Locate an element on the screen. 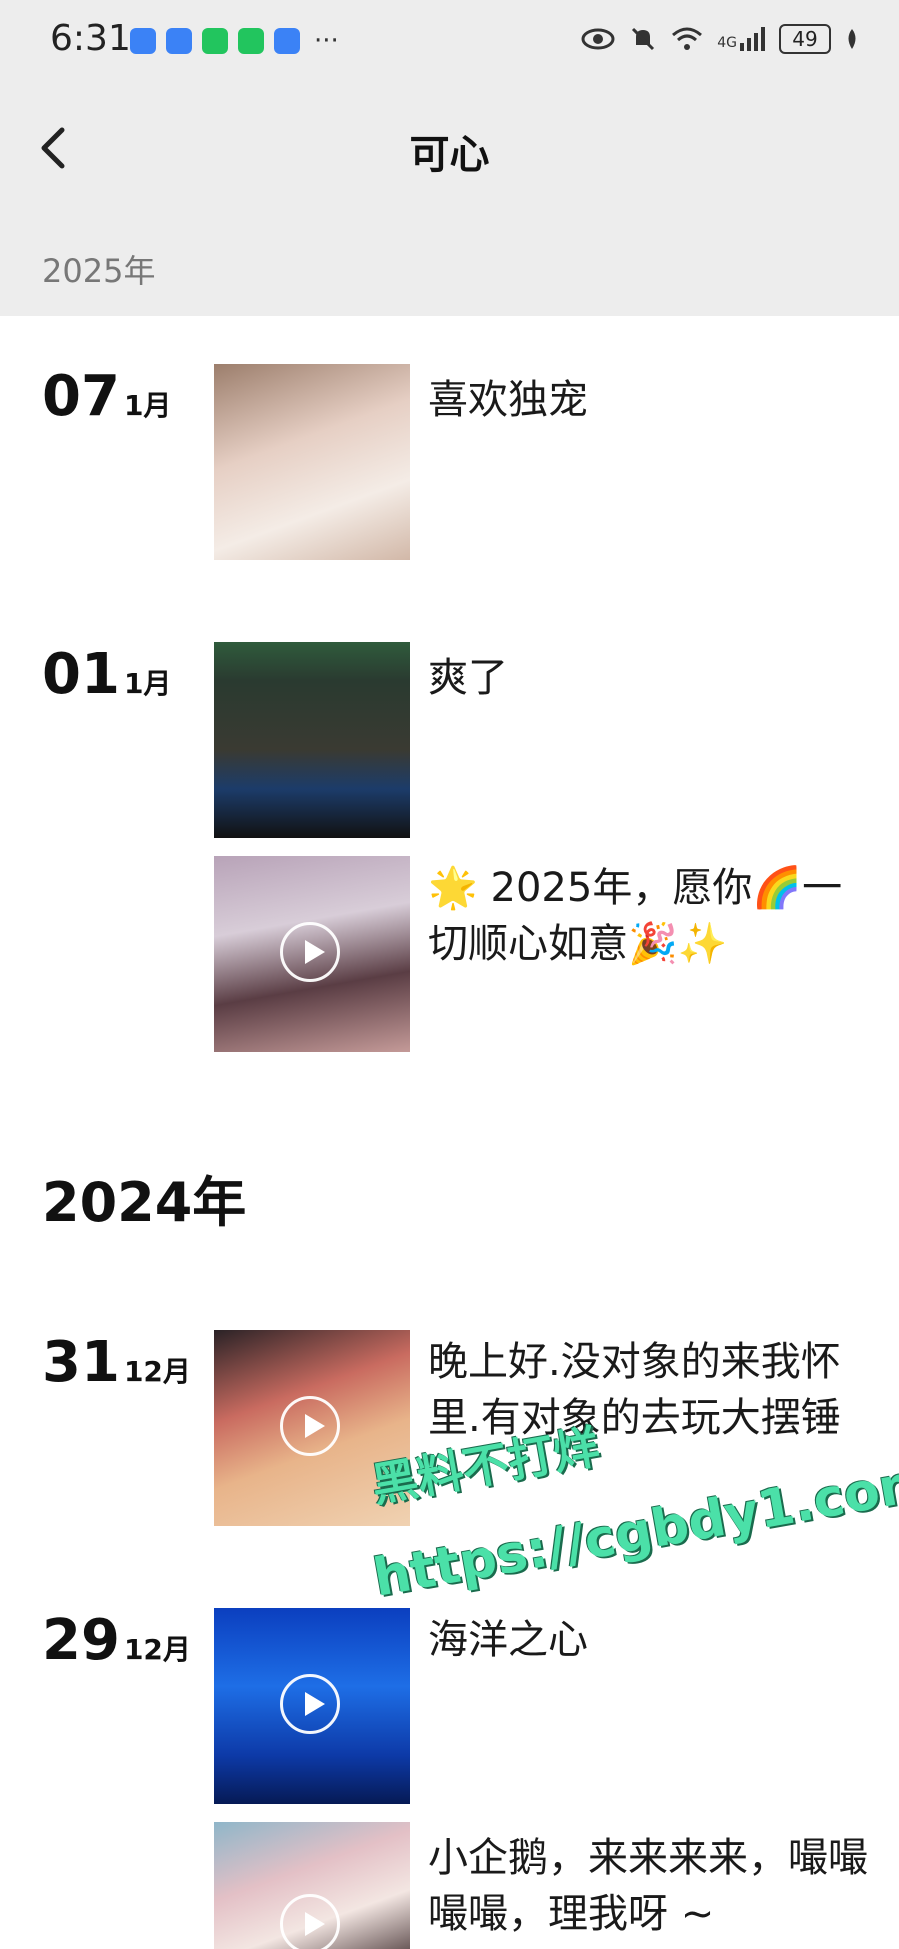  post-day: 01 is located at coordinates (81, 674).